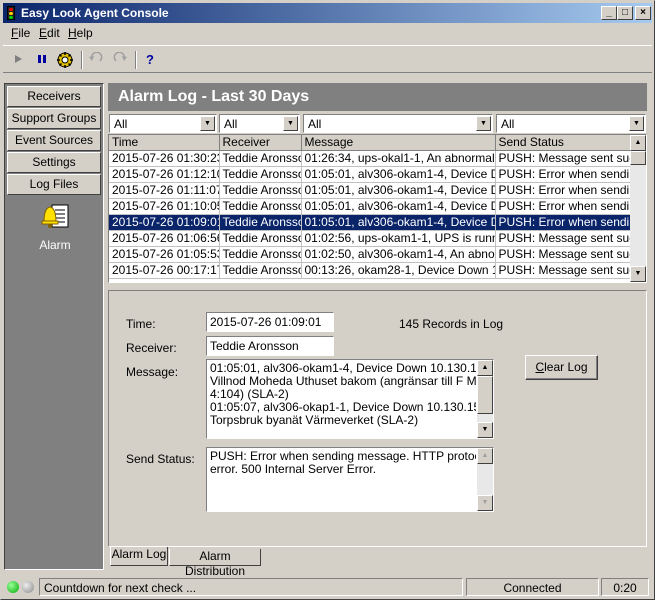 The height and width of the screenshot is (600, 655). I want to click on table-cell: 2015-07-26 01:06:56, so click(164, 238).